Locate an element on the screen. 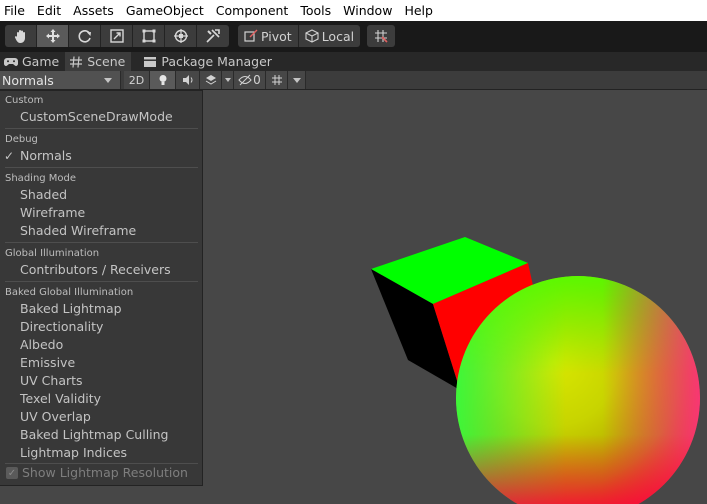 The width and height of the screenshot is (707, 504). window-tabs: Game Scene Package Manager is located at coordinates (353, 61).